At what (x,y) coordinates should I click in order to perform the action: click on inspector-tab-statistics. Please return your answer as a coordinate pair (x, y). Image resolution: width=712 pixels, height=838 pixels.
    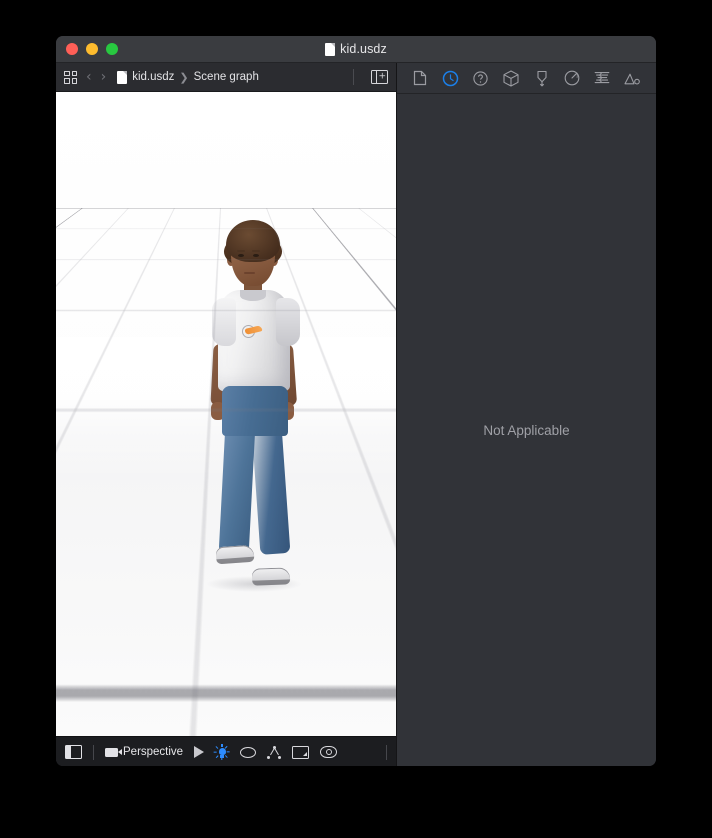
    Looking at the image, I should click on (633, 78).